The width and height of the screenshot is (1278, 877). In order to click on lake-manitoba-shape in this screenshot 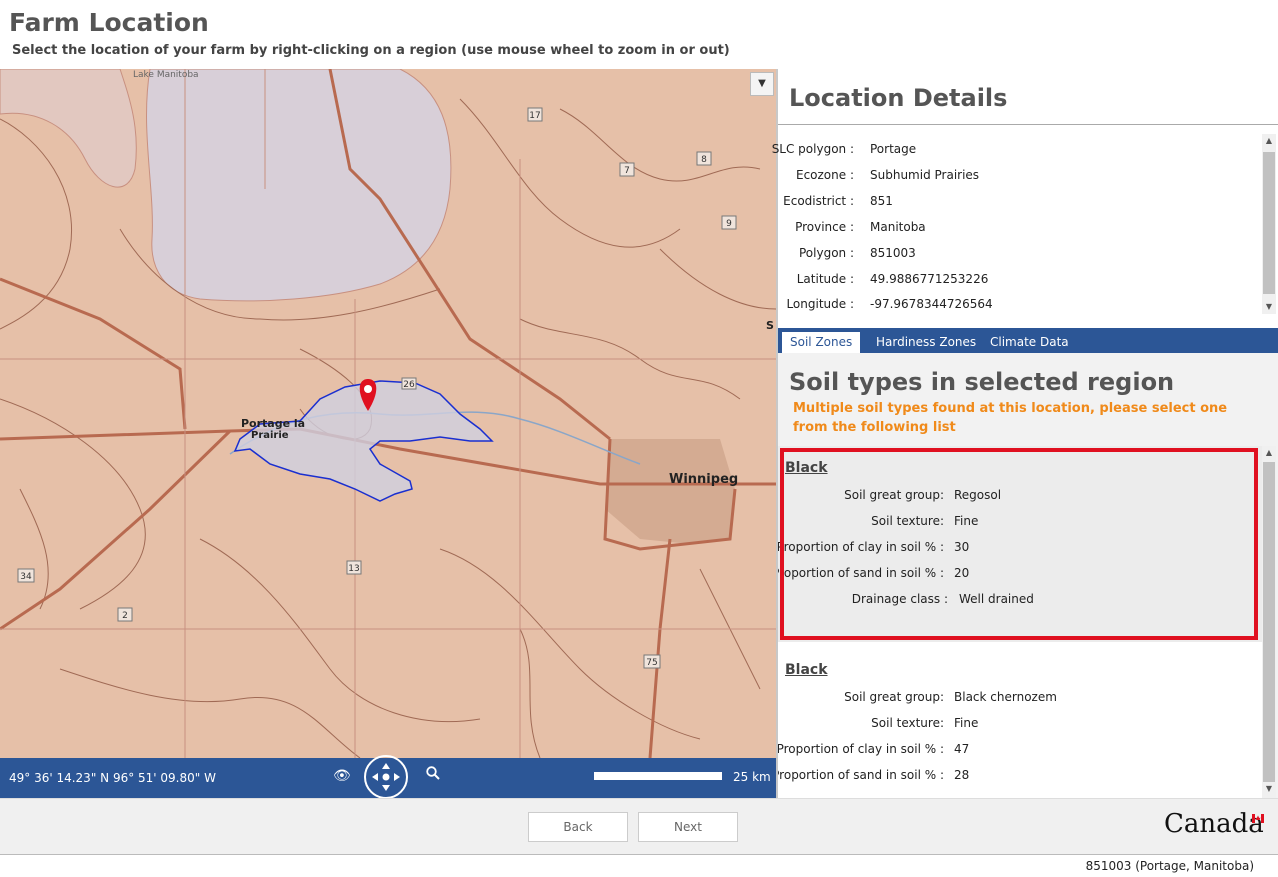, I will do `click(299, 185)`.